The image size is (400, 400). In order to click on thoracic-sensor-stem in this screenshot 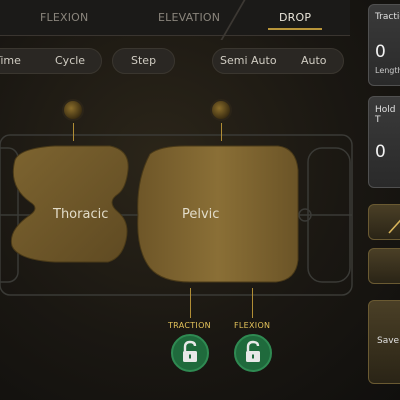, I will do `click(73, 132)`.